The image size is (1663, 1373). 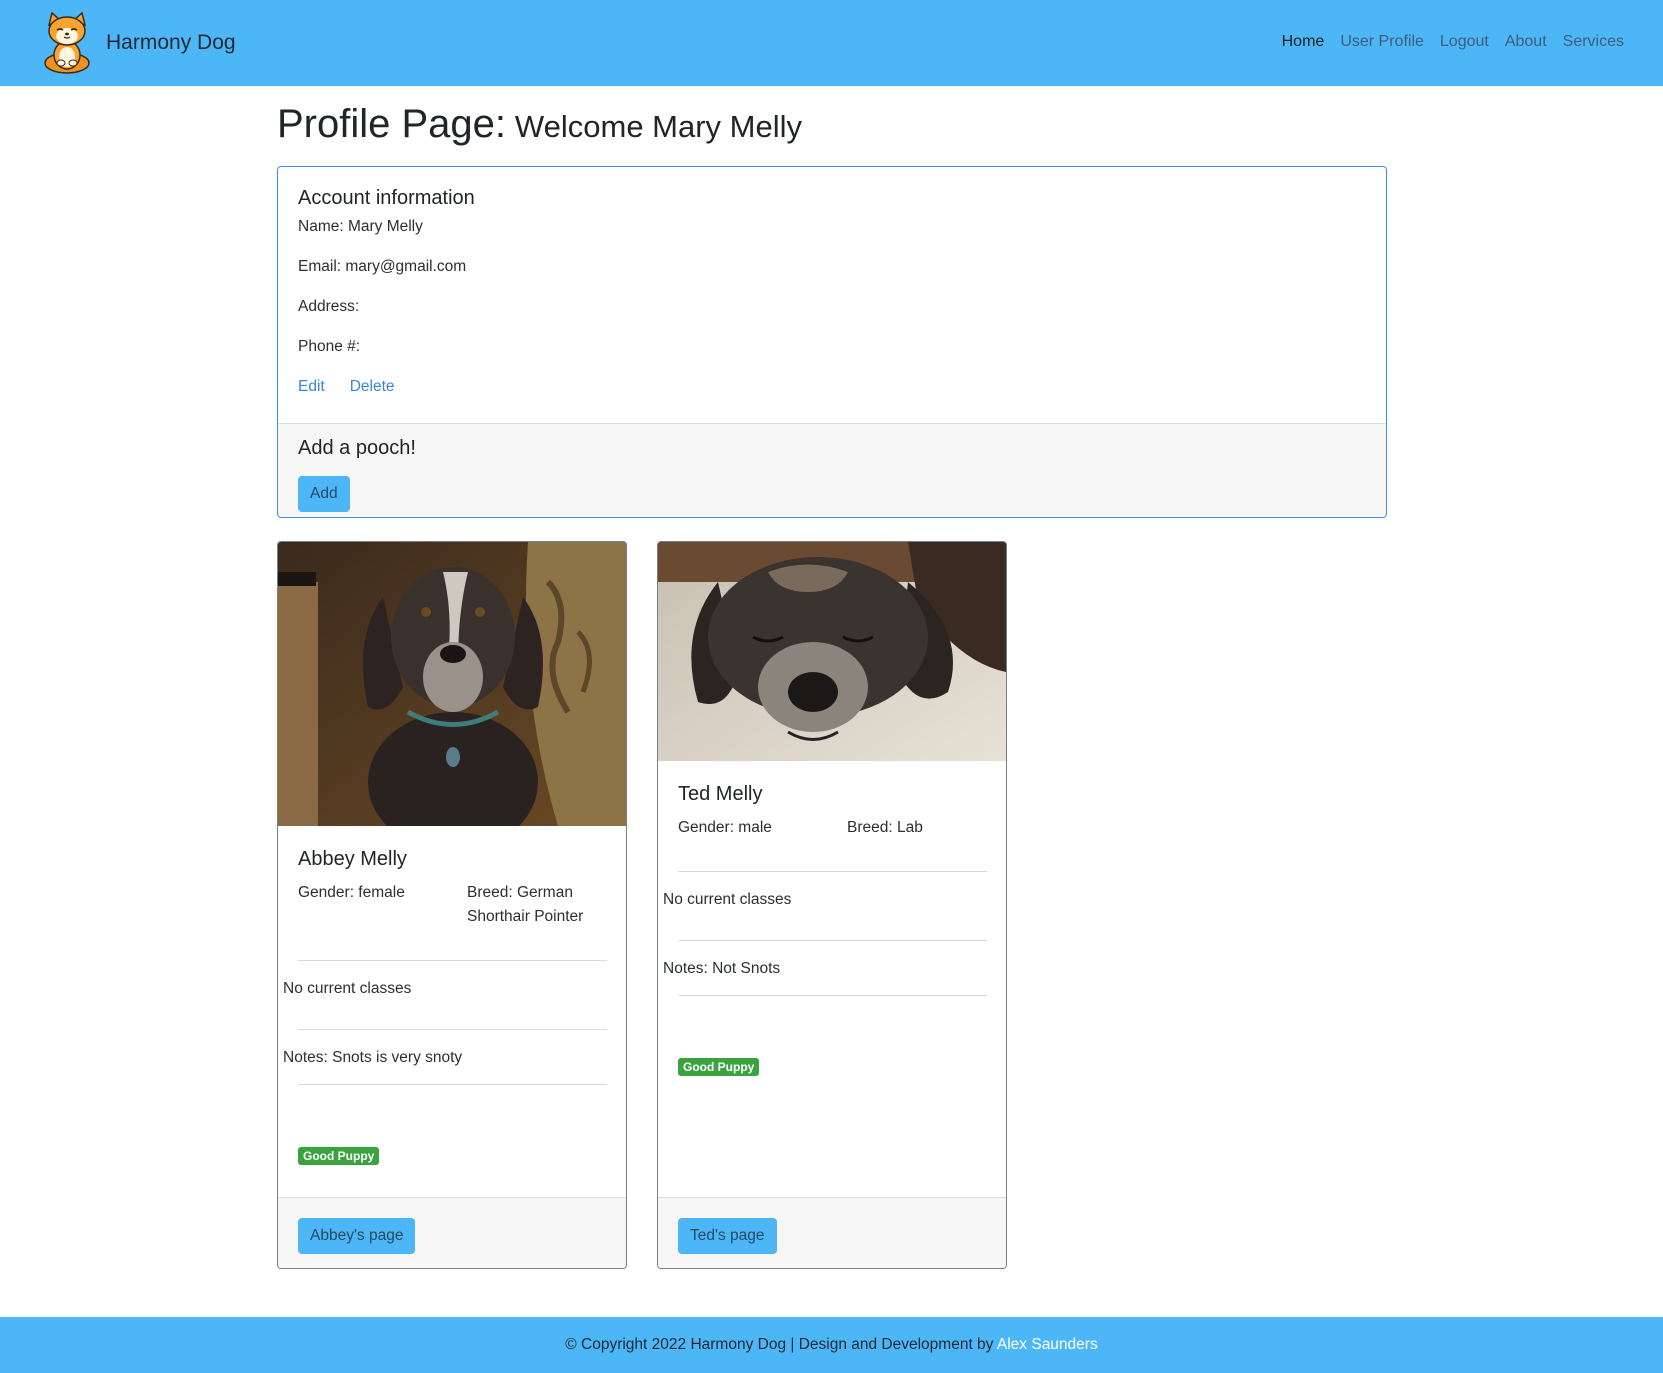 What do you see at coordinates (452, 1232) in the screenshot?
I see `dog-card-footer: Abbey's page` at bounding box center [452, 1232].